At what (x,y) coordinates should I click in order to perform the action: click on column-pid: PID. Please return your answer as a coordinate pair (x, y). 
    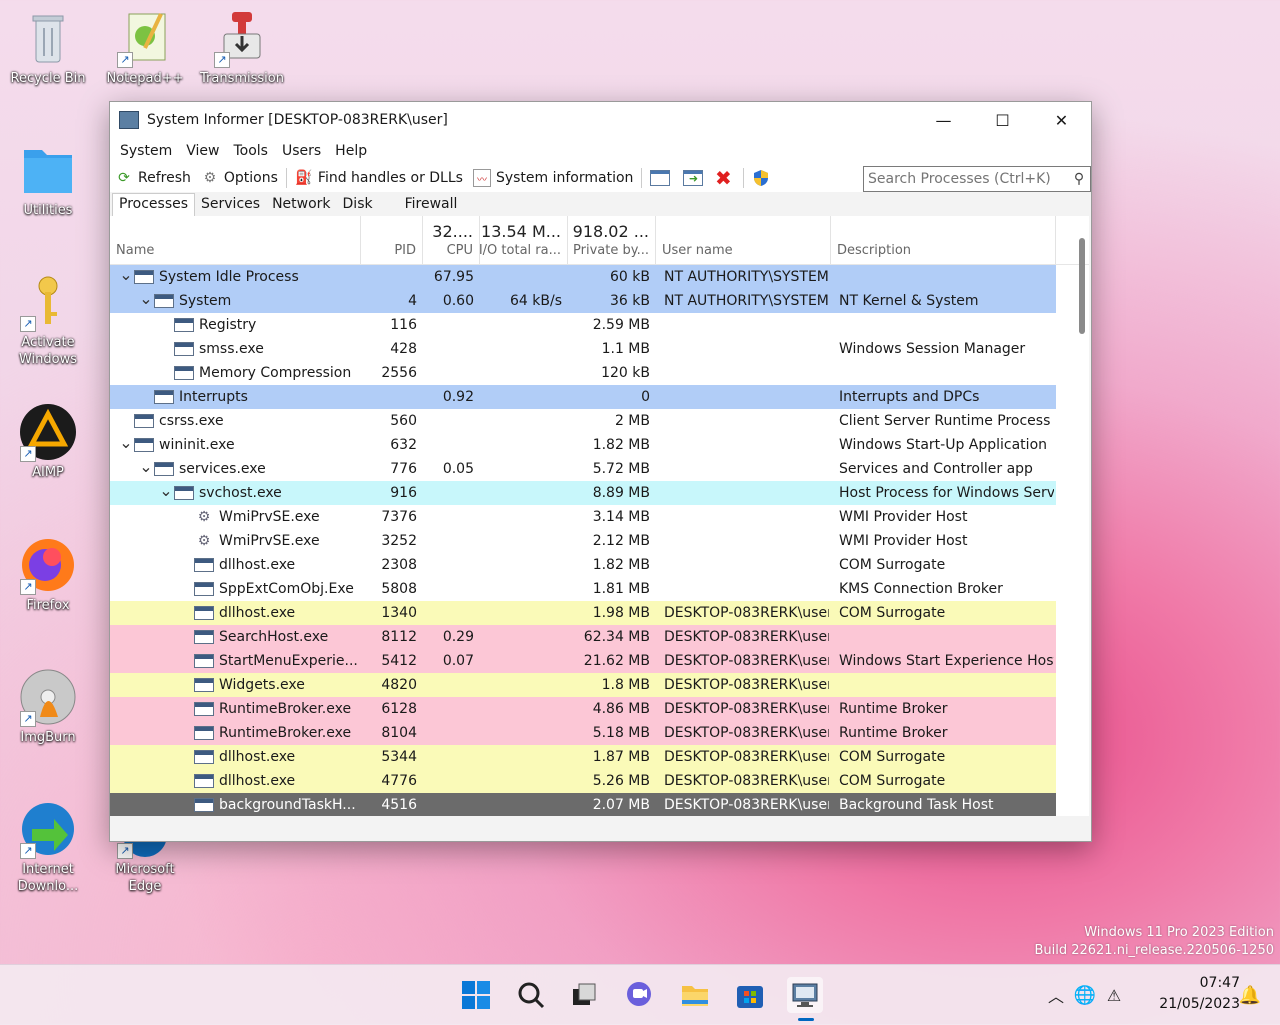
    Looking at the image, I should click on (392, 240).